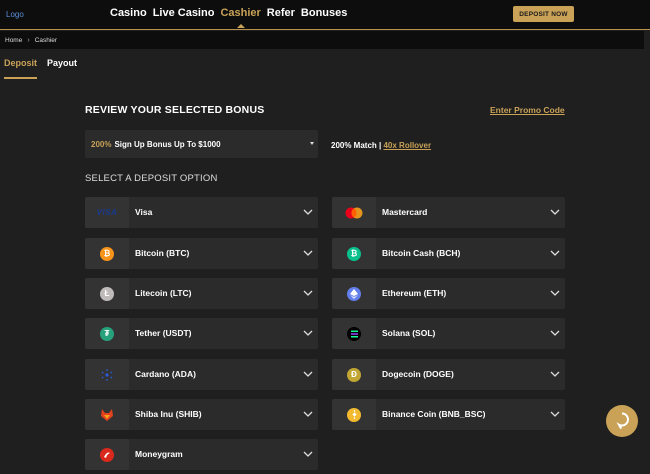  Describe the element at coordinates (107, 454) in the screenshot. I see `moneygram-icon` at that location.